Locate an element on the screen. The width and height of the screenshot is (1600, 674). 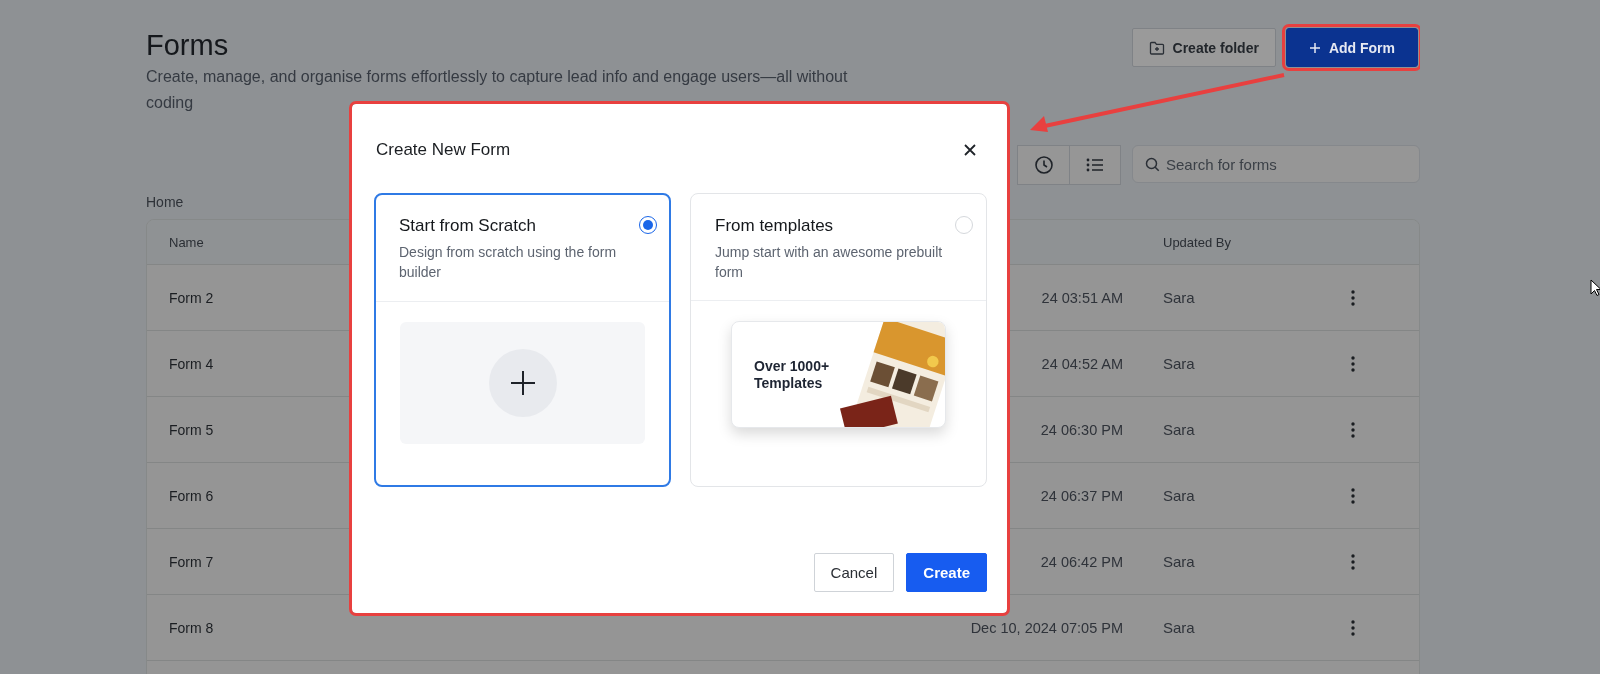
page-title: Forms is located at coordinates (188, 45).